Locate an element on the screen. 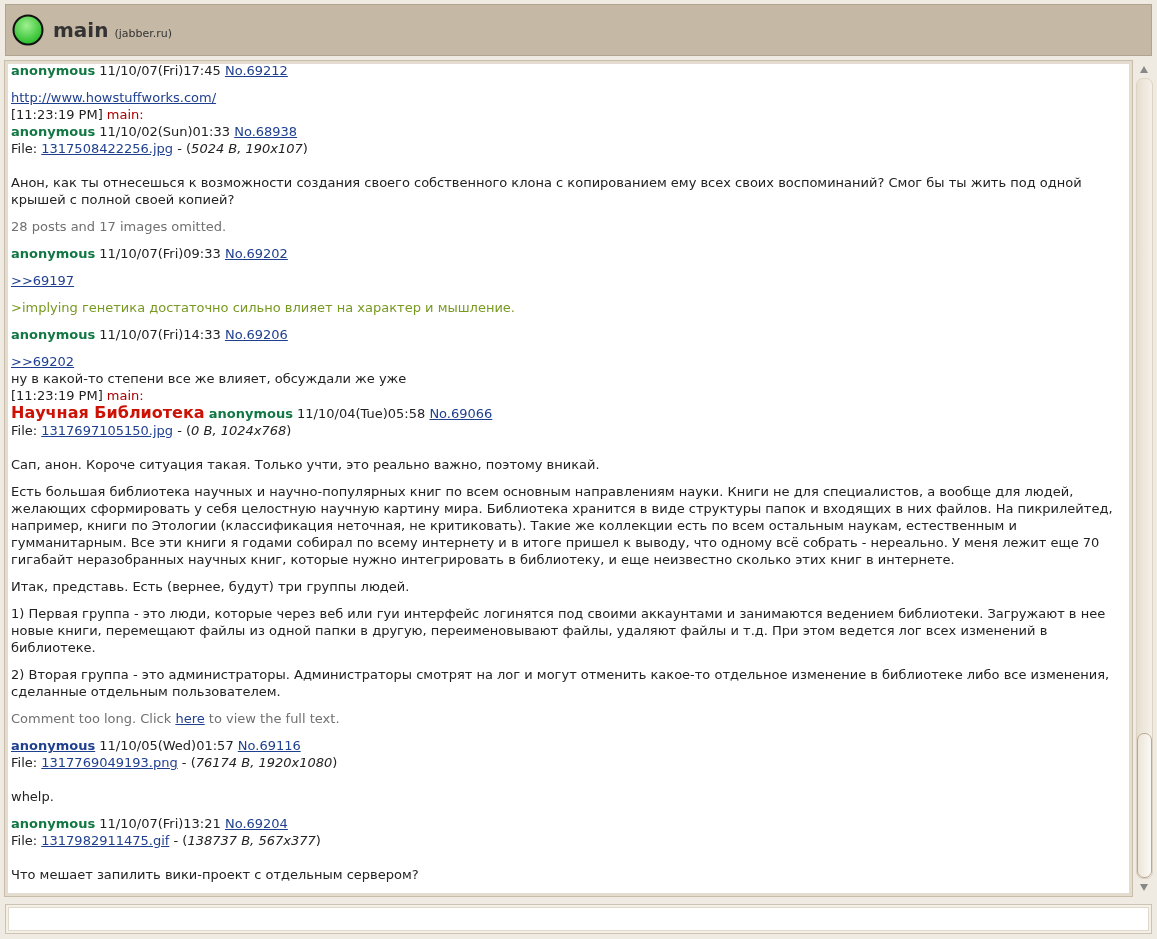 The width and height of the screenshot is (1157, 939). here-link: here is located at coordinates (190, 718).